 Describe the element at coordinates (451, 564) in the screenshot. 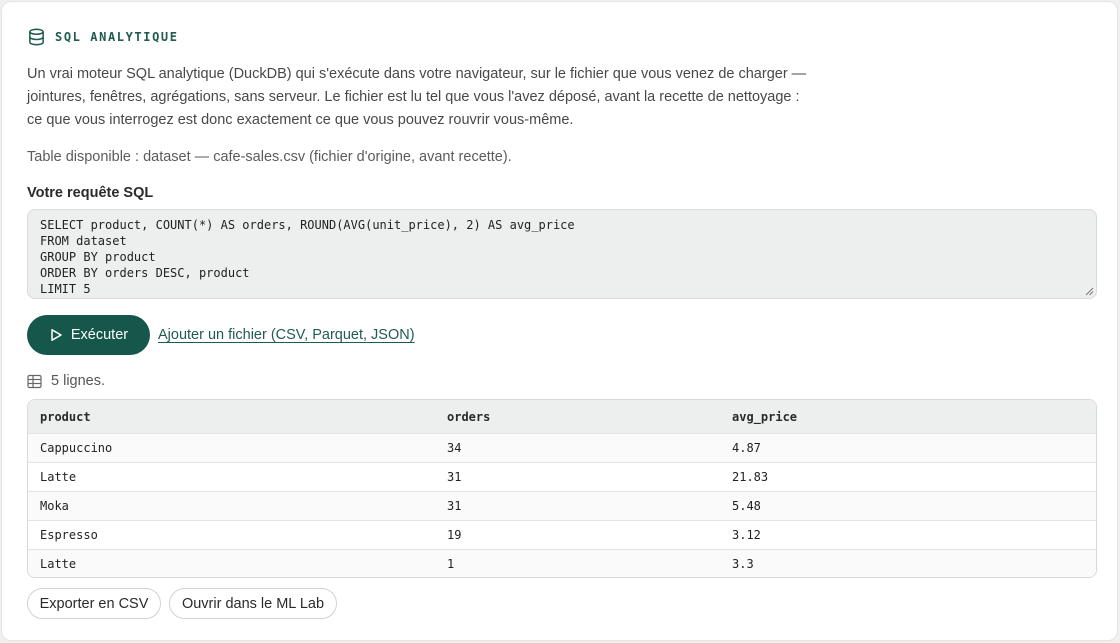

I see `cell-orders: 1` at that location.